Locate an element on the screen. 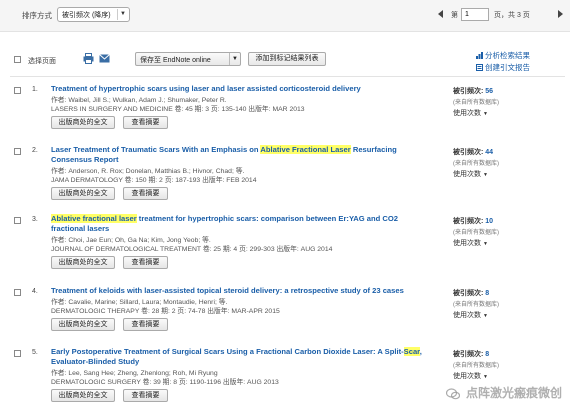  save-to-endnote-select: 保存至 EndNote online ▼ is located at coordinates (188, 59).